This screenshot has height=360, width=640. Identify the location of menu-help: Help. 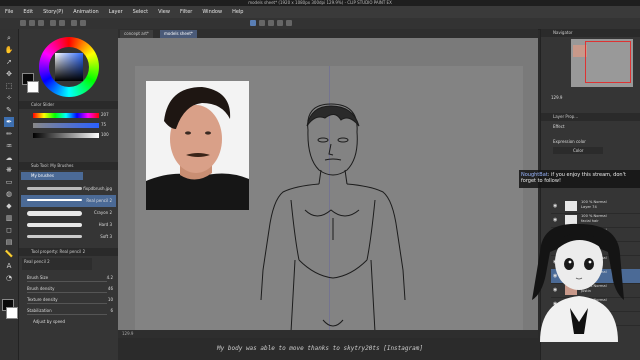
(237, 12).